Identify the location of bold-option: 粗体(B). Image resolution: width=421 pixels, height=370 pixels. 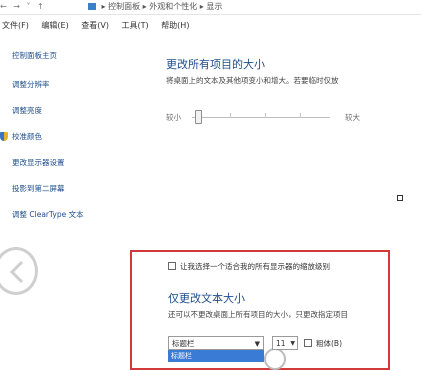
(323, 343).